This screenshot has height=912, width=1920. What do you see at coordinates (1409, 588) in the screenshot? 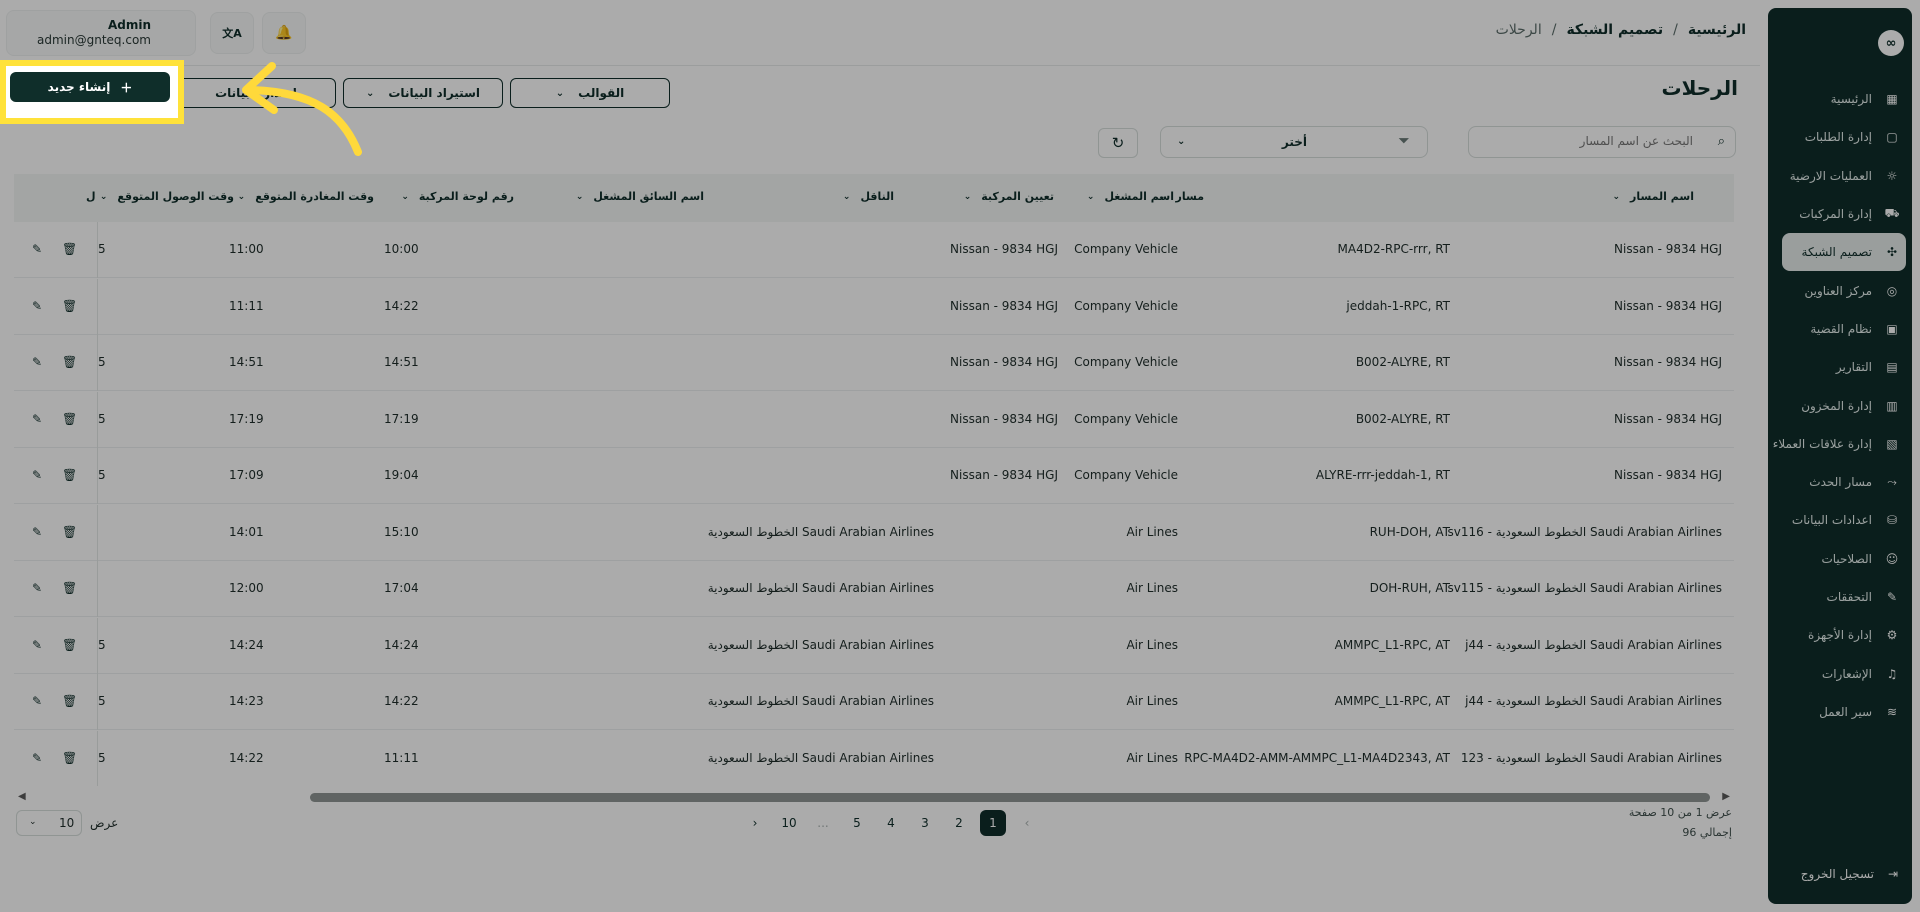
I see `cell-path: DOH-RUH, AT` at bounding box center [1409, 588].